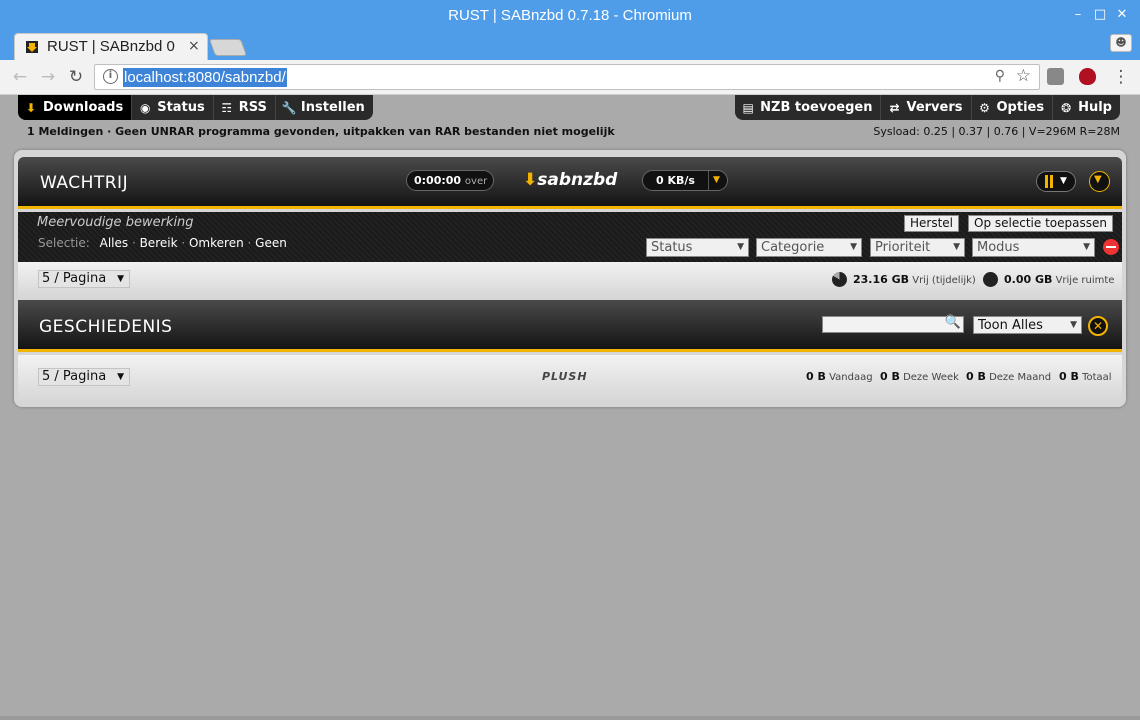 This screenshot has height=720, width=1140. What do you see at coordinates (1066, 107) in the screenshot?
I see `help-icon: ❂` at bounding box center [1066, 107].